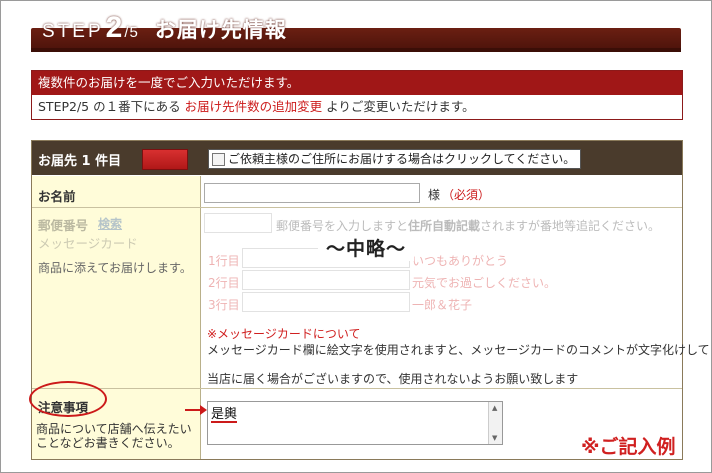  Describe the element at coordinates (494, 408) in the screenshot. I see `scroll-up-icon: ▲` at that location.